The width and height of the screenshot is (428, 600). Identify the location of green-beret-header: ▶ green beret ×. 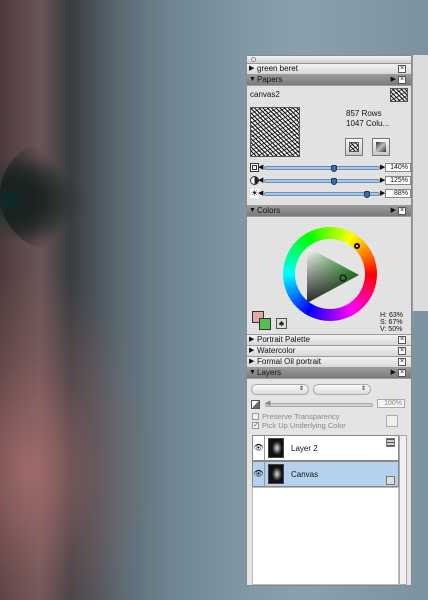
(329, 69).